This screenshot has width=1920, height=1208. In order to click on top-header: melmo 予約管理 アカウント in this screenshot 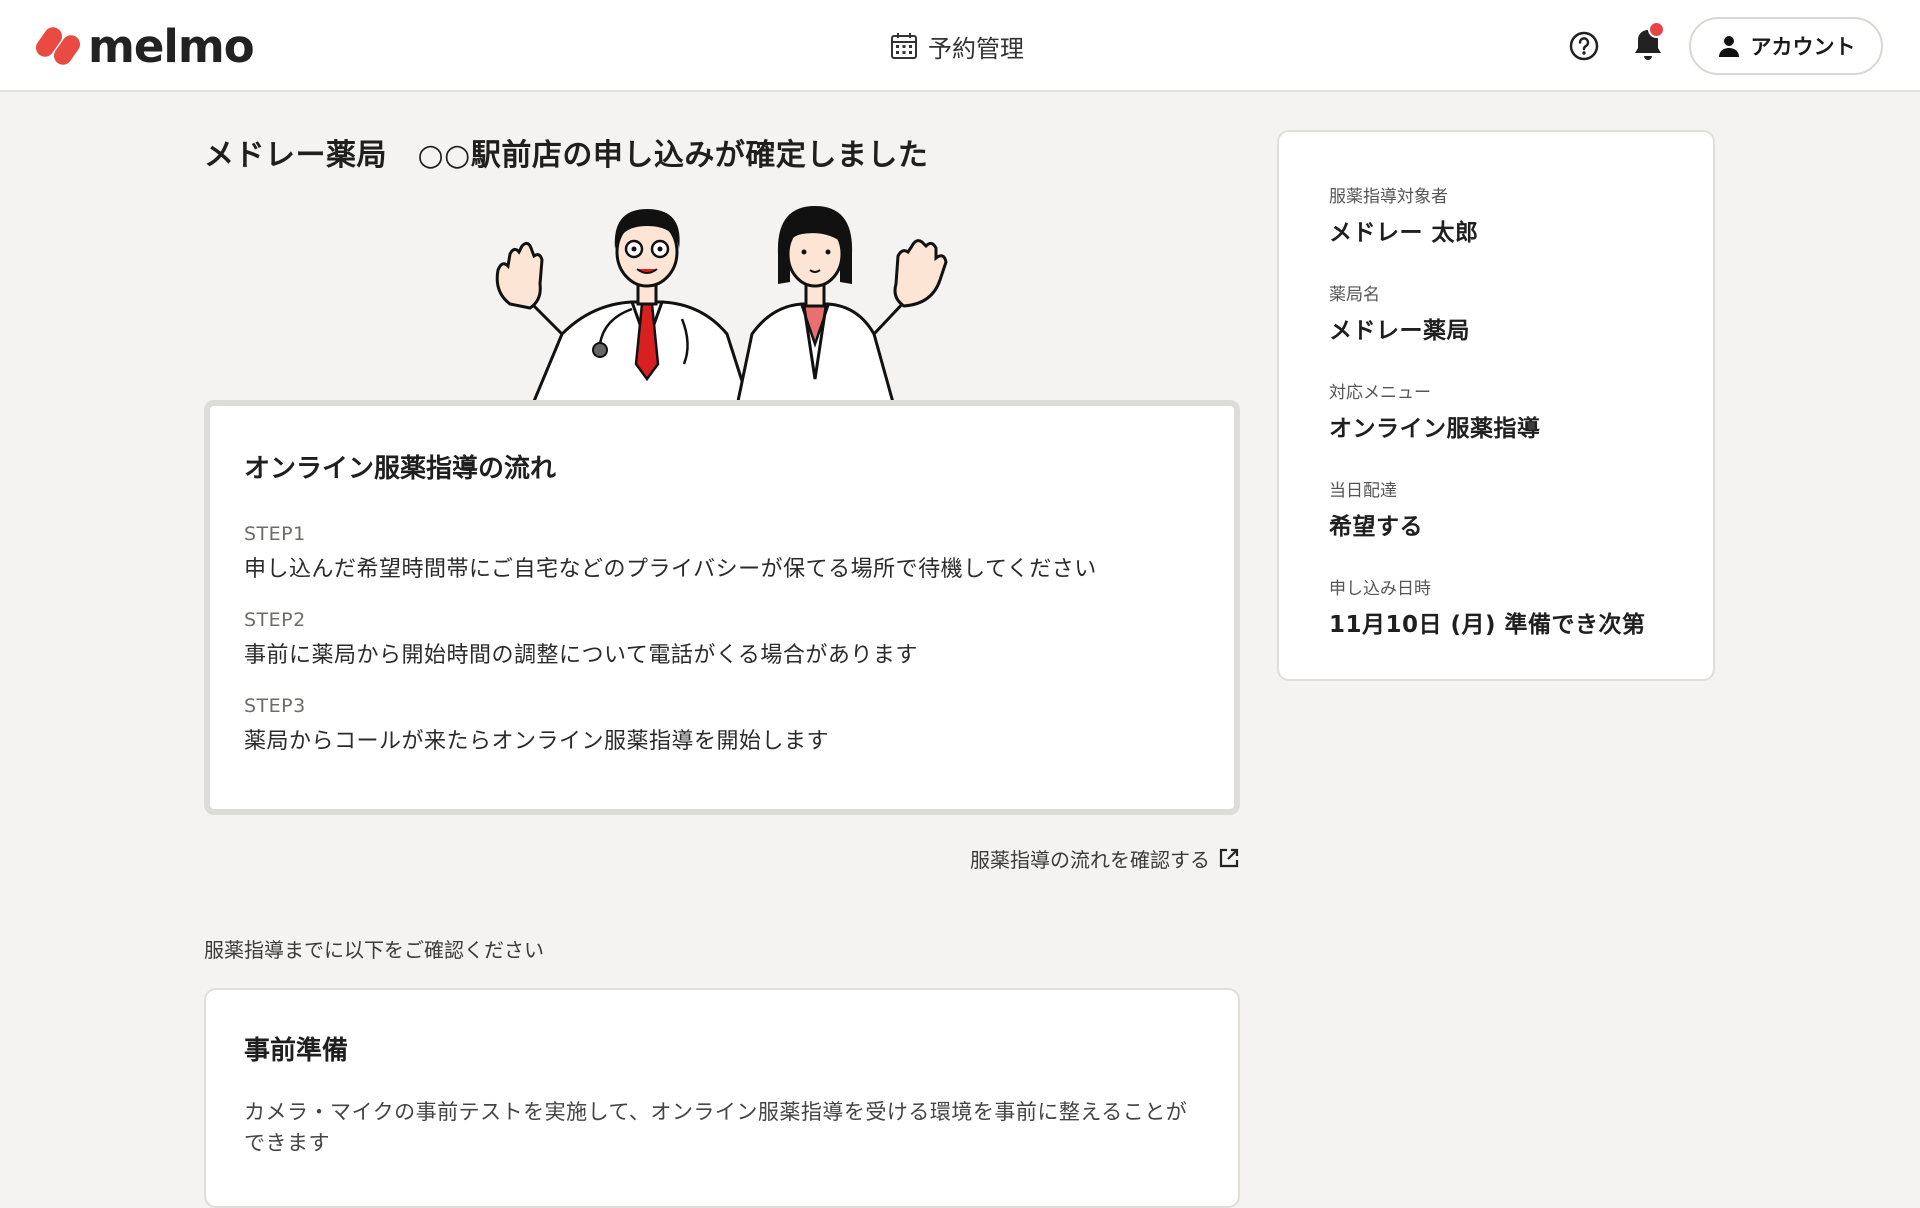, I will do `click(960, 46)`.